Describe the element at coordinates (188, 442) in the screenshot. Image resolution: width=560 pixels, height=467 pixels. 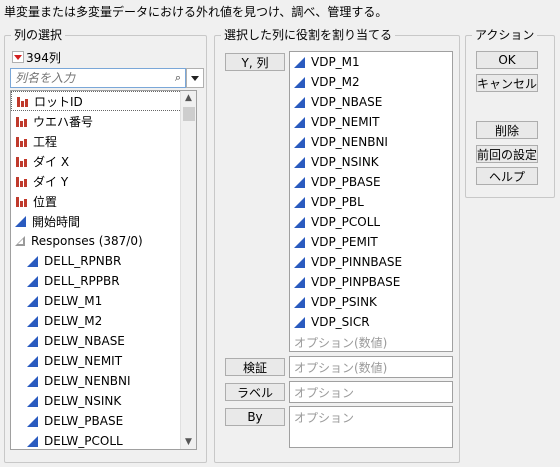
I see `scroll-down-icon: ▼` at that location.